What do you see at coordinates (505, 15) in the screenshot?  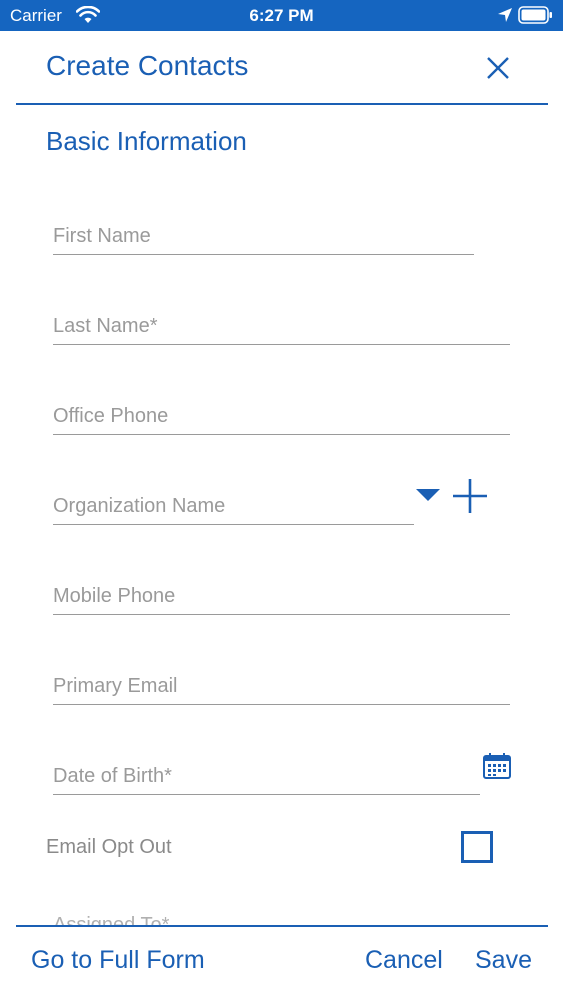 I see `location-arrow-icon` at bounding box center [505, 15].